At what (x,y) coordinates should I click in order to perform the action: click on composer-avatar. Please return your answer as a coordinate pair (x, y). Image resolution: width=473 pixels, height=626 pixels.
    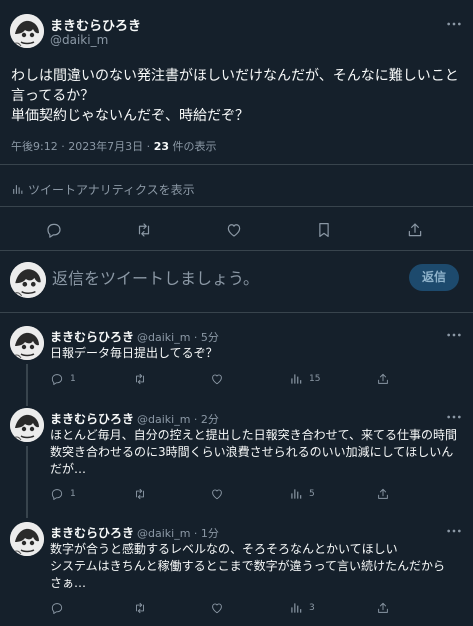
    Looking at the image, I should click on (28, 280).